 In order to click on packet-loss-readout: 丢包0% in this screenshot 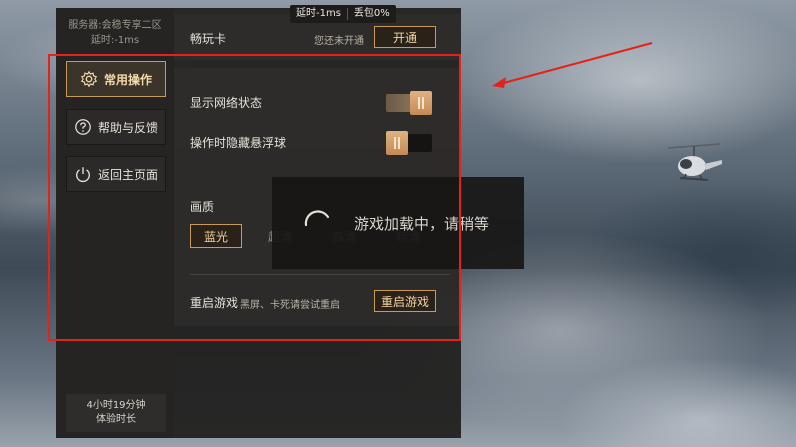, I will do `click(371, 13)`.